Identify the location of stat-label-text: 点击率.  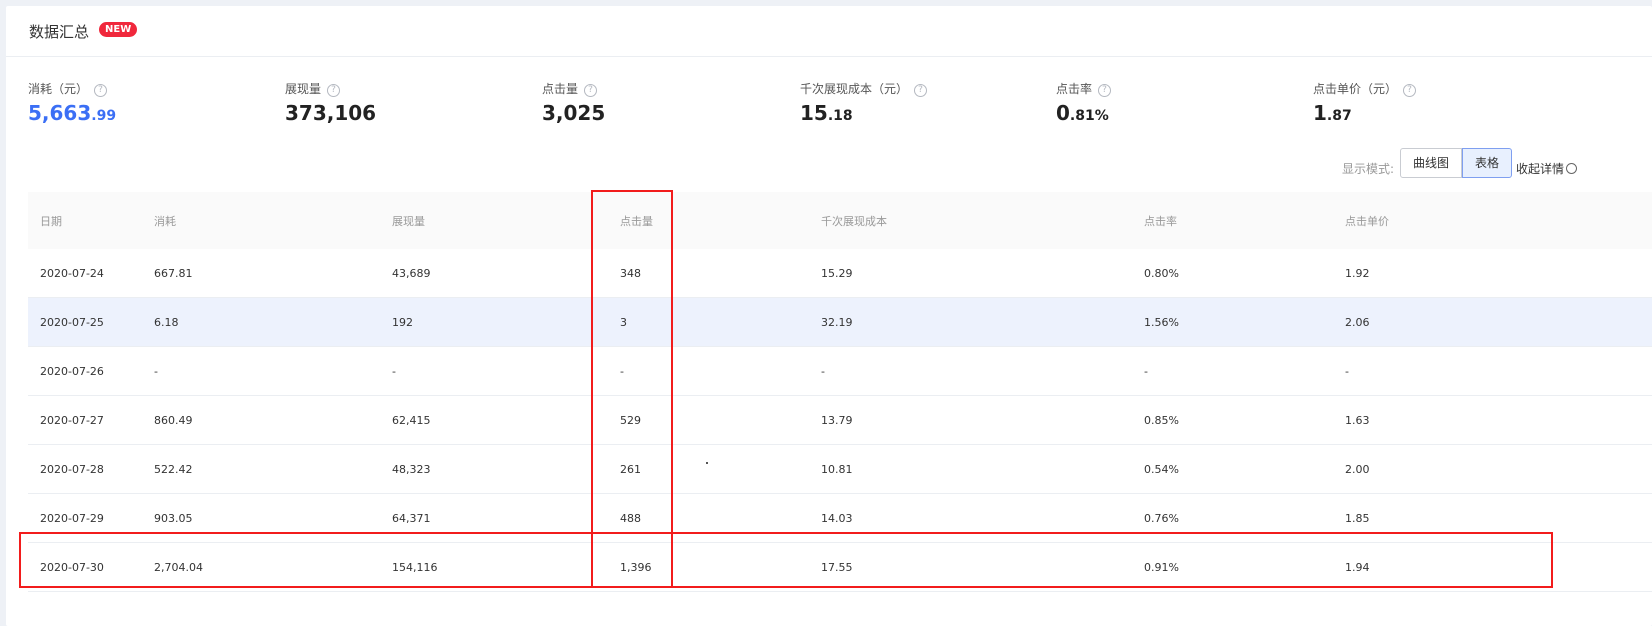
(1074, 89).